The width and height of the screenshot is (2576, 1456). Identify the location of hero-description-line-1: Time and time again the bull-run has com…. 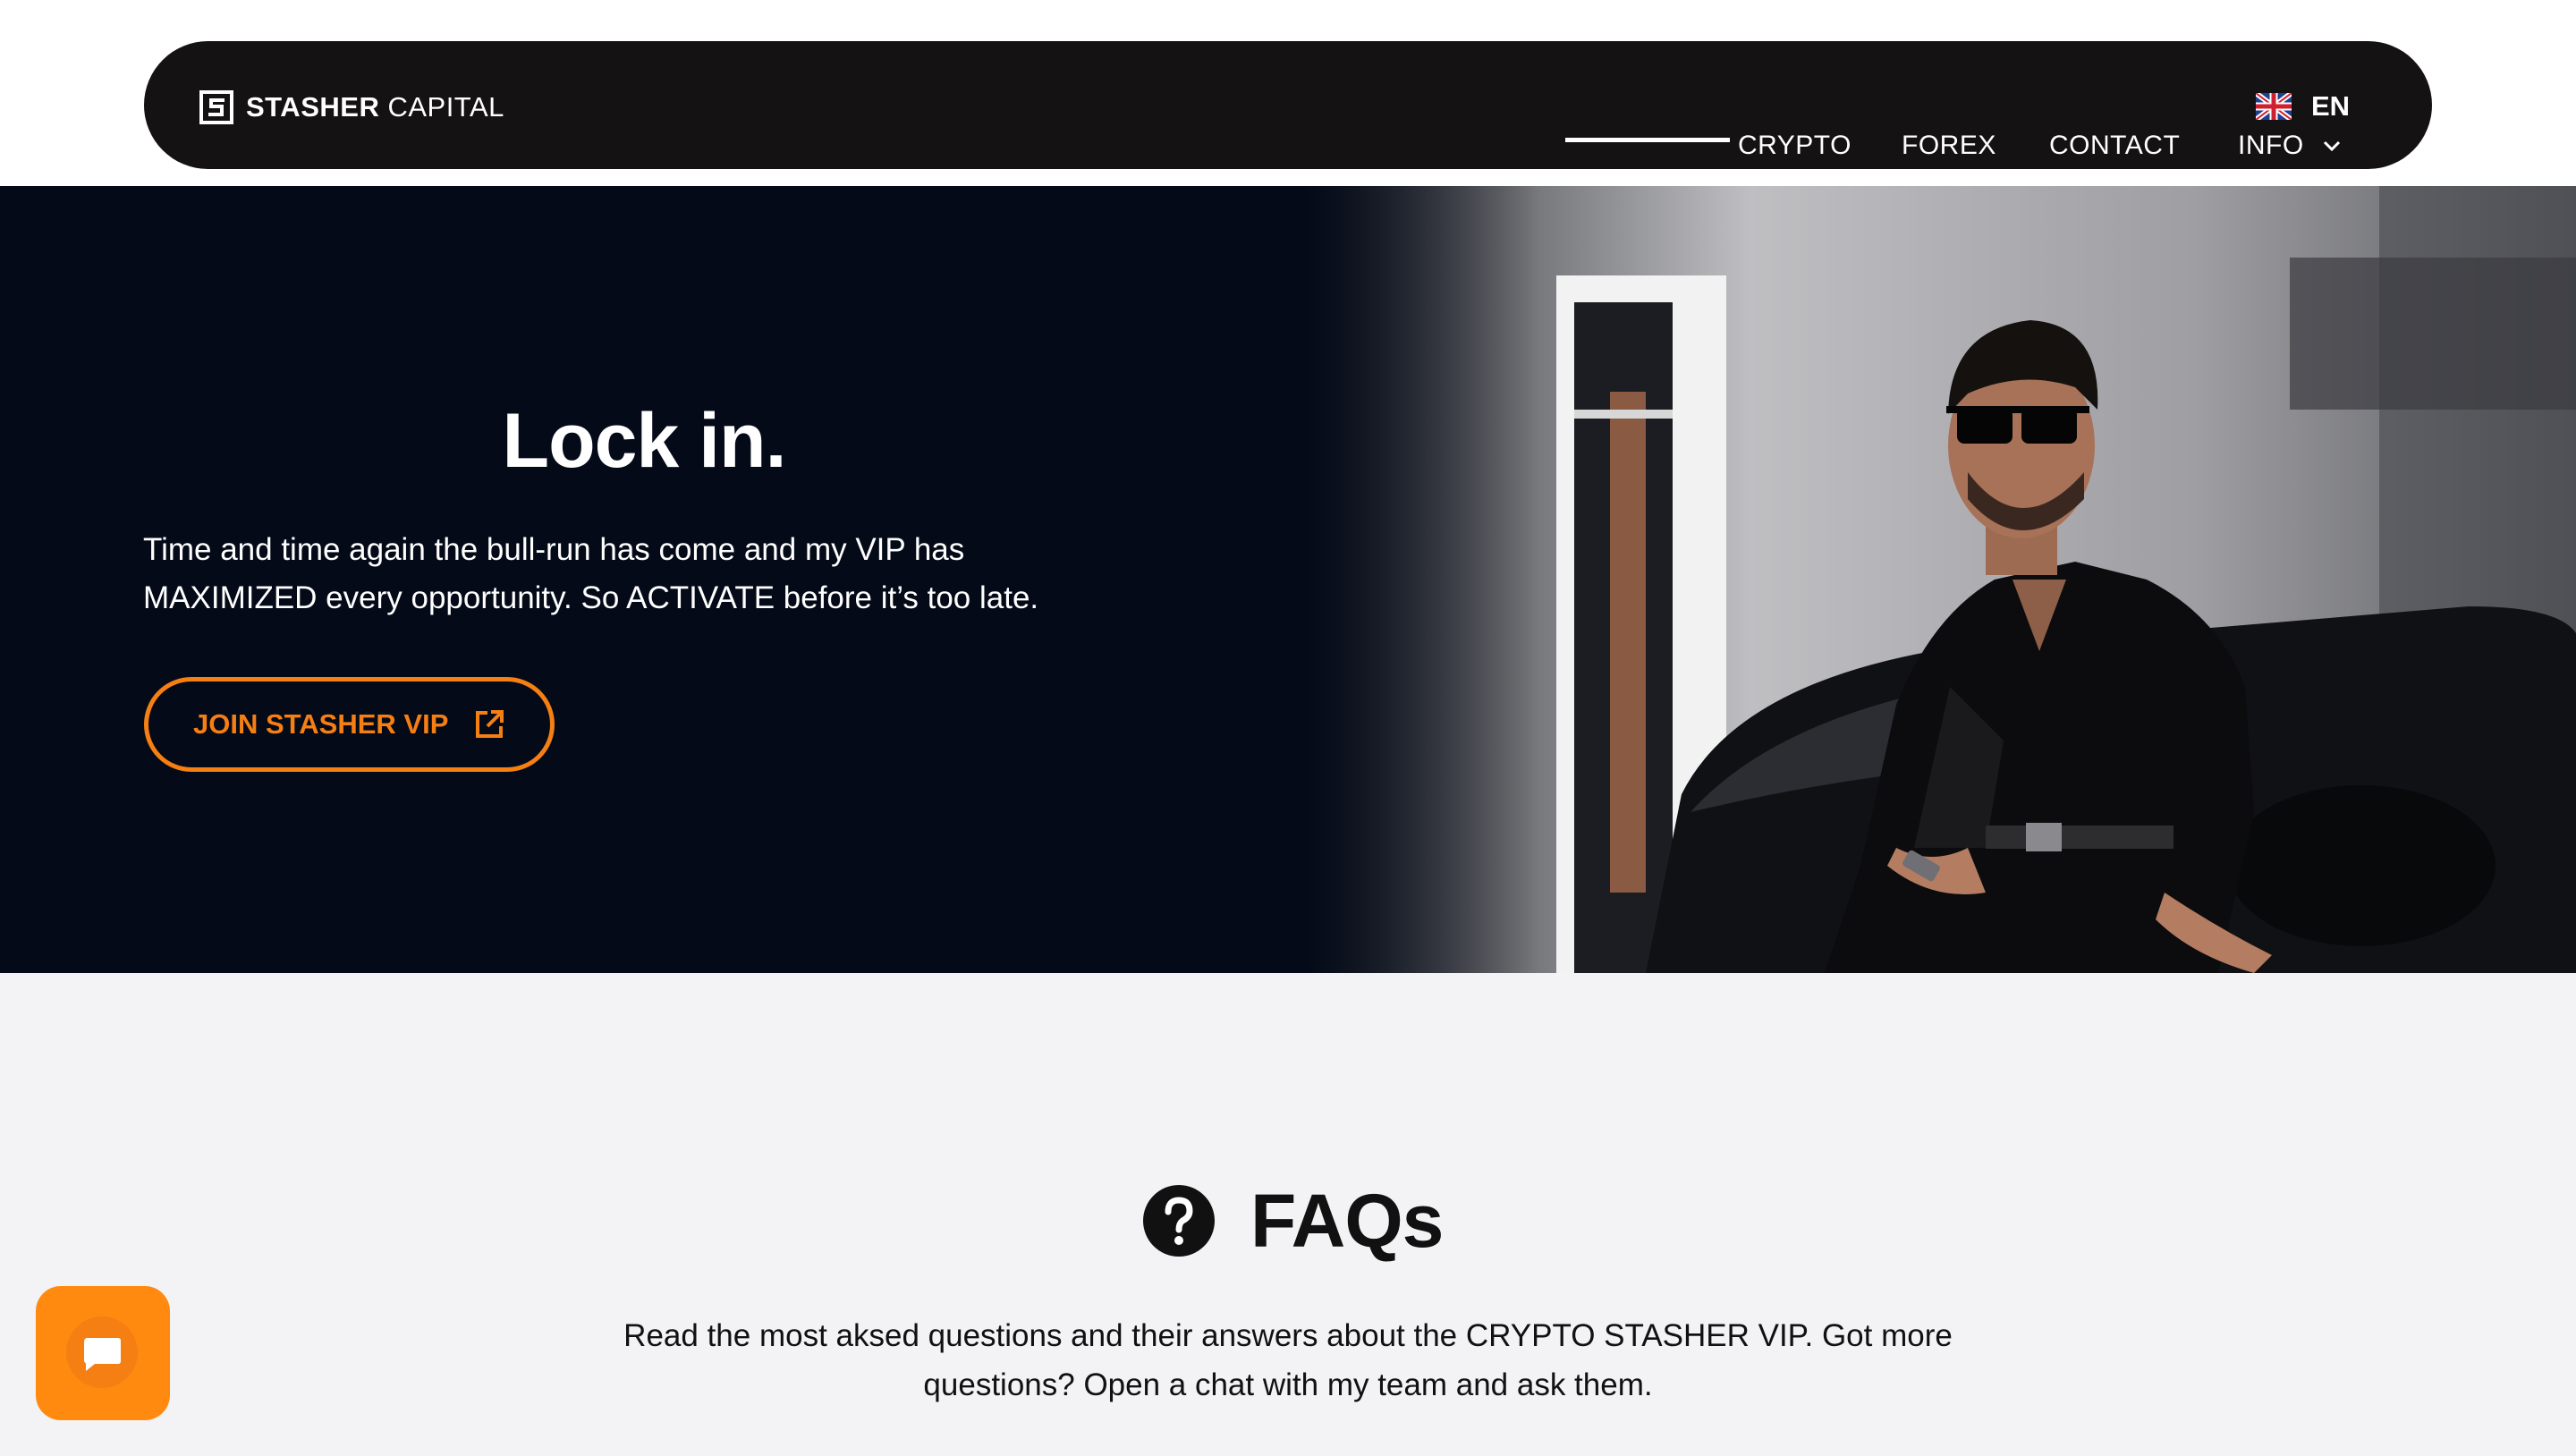
(554, 549).